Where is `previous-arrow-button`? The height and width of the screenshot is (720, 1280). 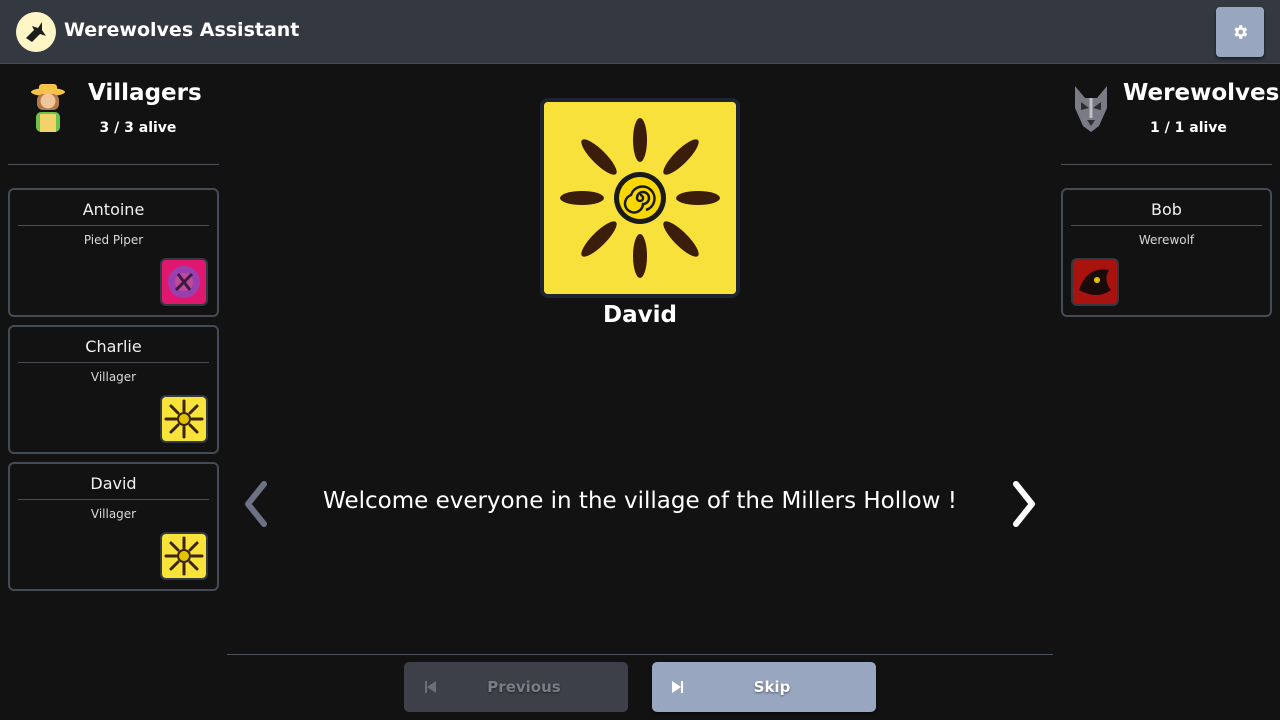
previous-arrow-button is located at coordinates (256, 504).